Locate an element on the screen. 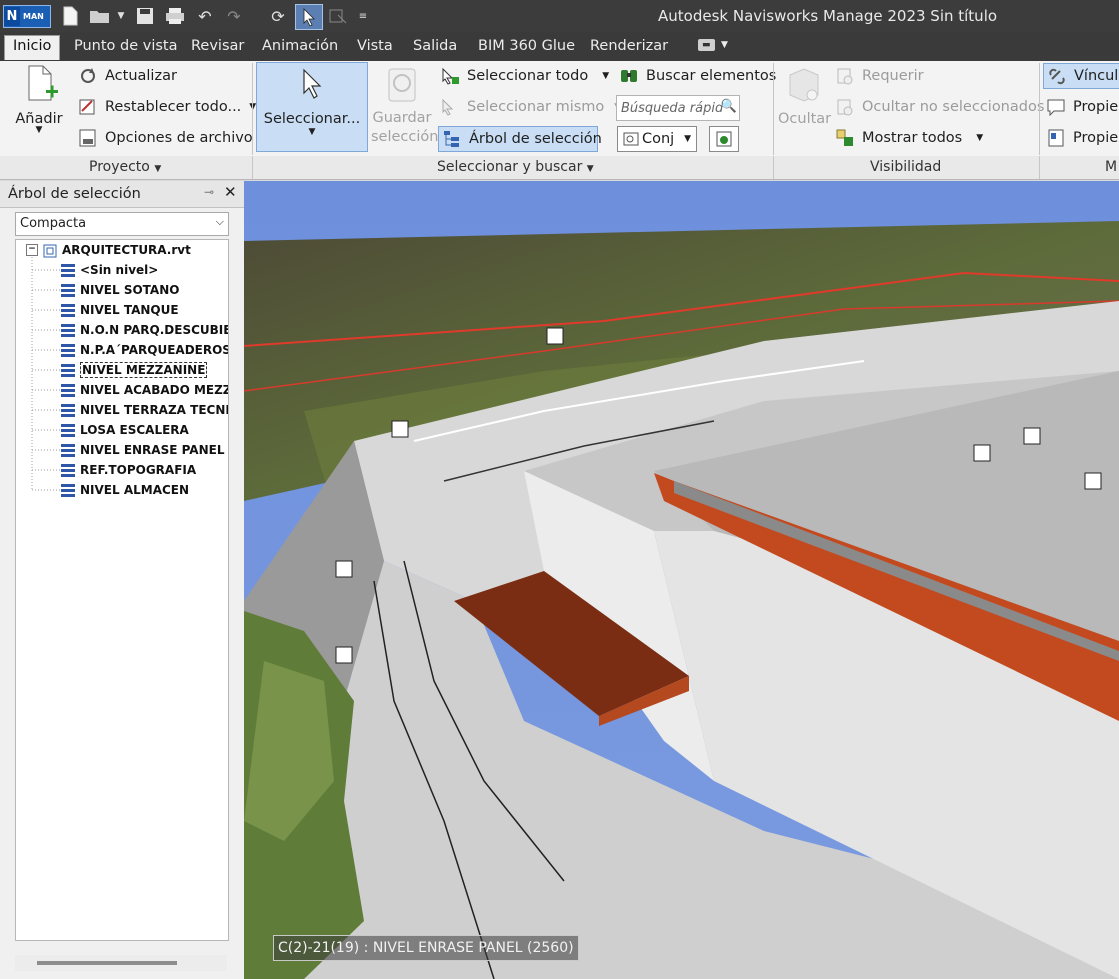 The height and width of the screenshot is (979, 1119). tab-salida: Salida is located at coordinates (435, 46).